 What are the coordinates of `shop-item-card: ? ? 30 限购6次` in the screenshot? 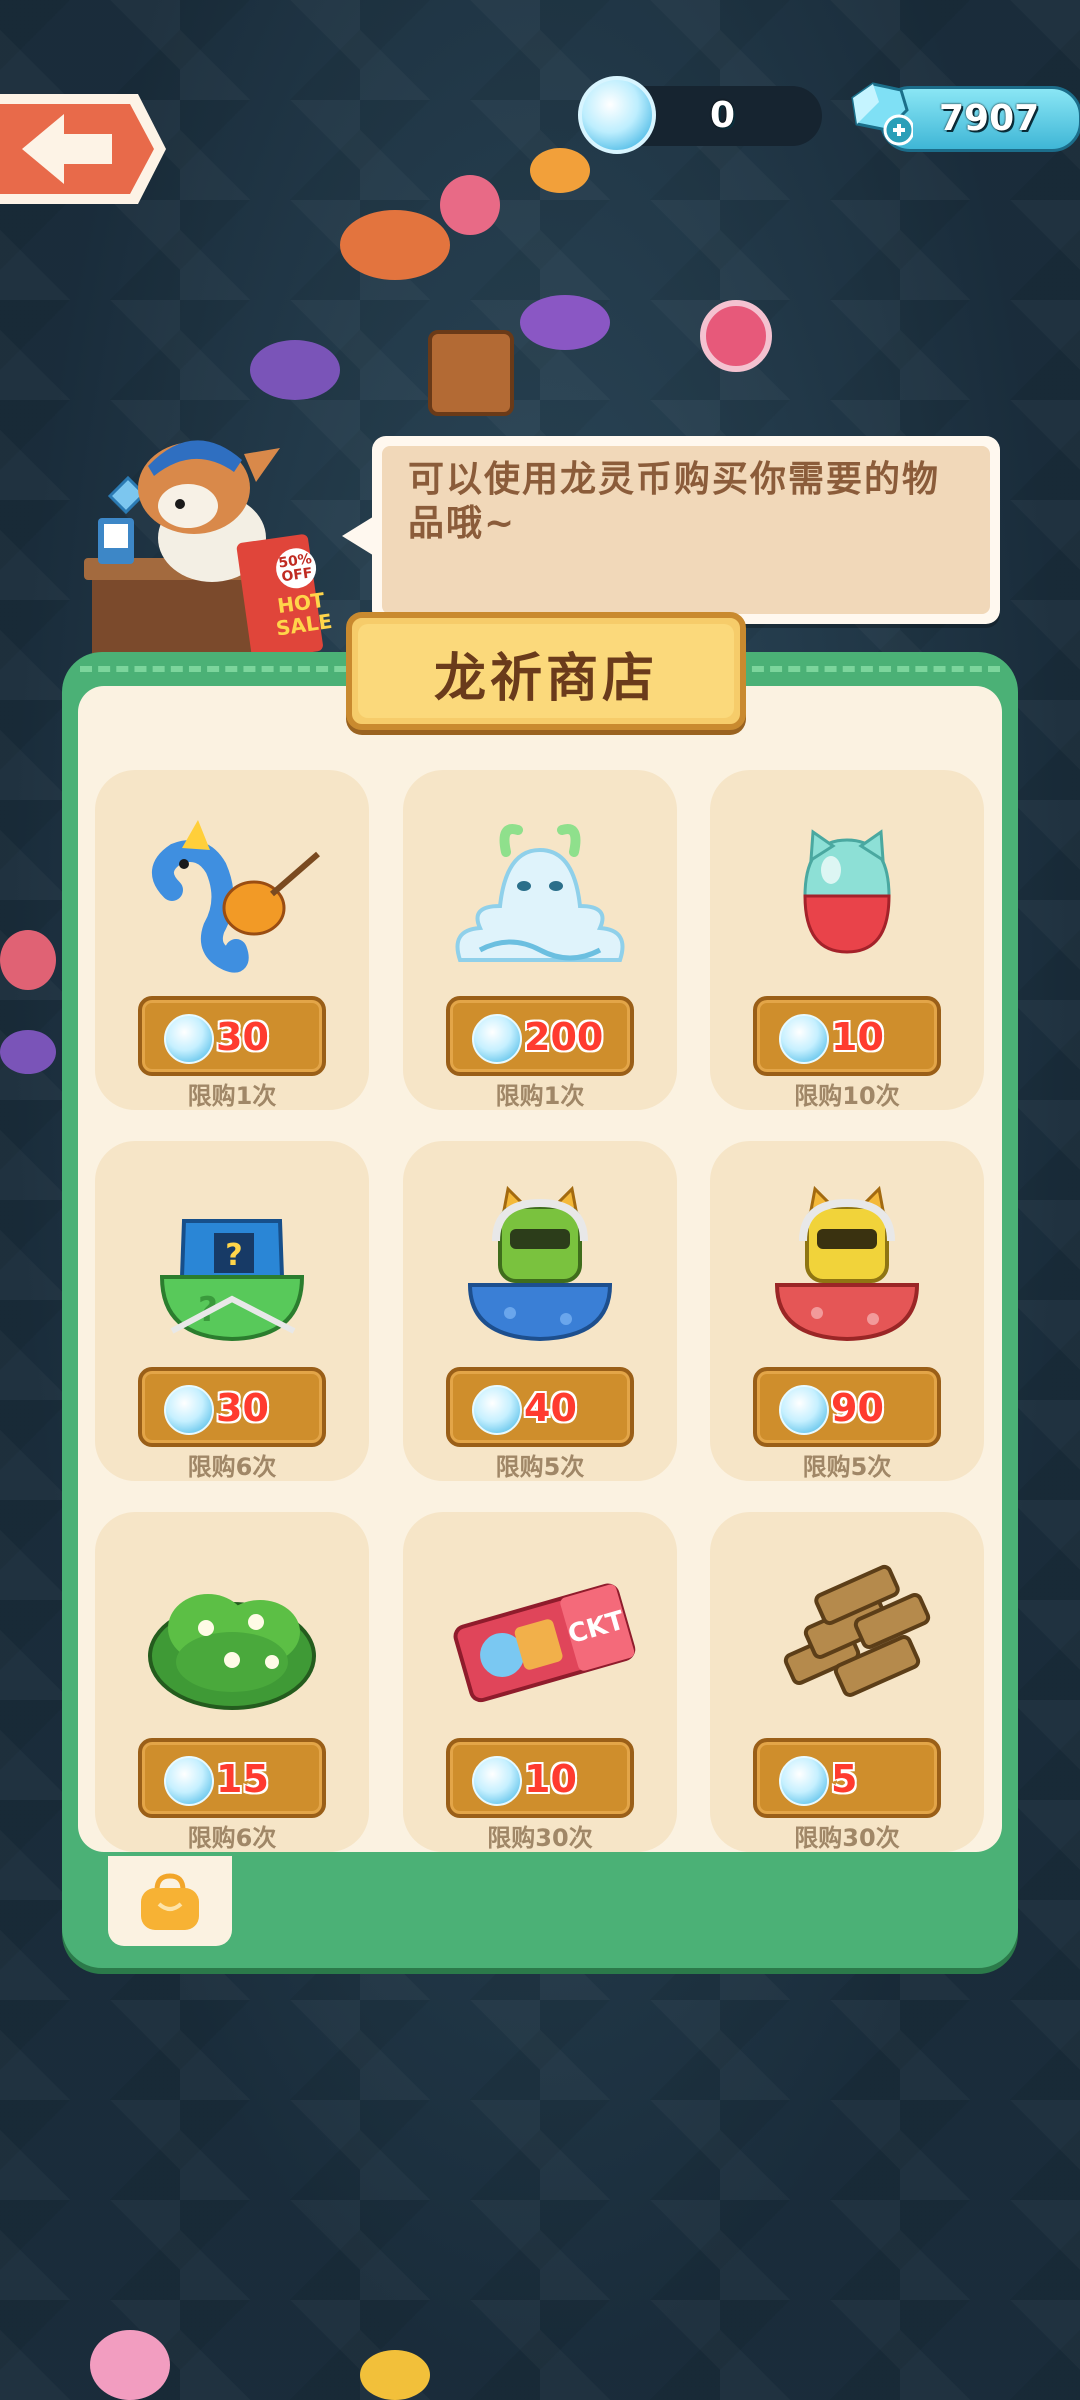 It's located at (232, 1311).